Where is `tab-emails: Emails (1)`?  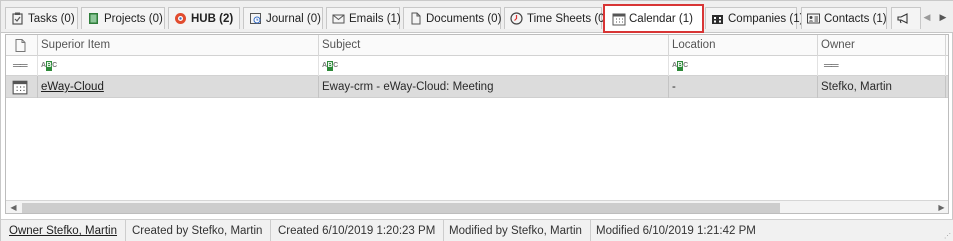
tab-emails: Emails (1) is located at coordinates (363, 18).